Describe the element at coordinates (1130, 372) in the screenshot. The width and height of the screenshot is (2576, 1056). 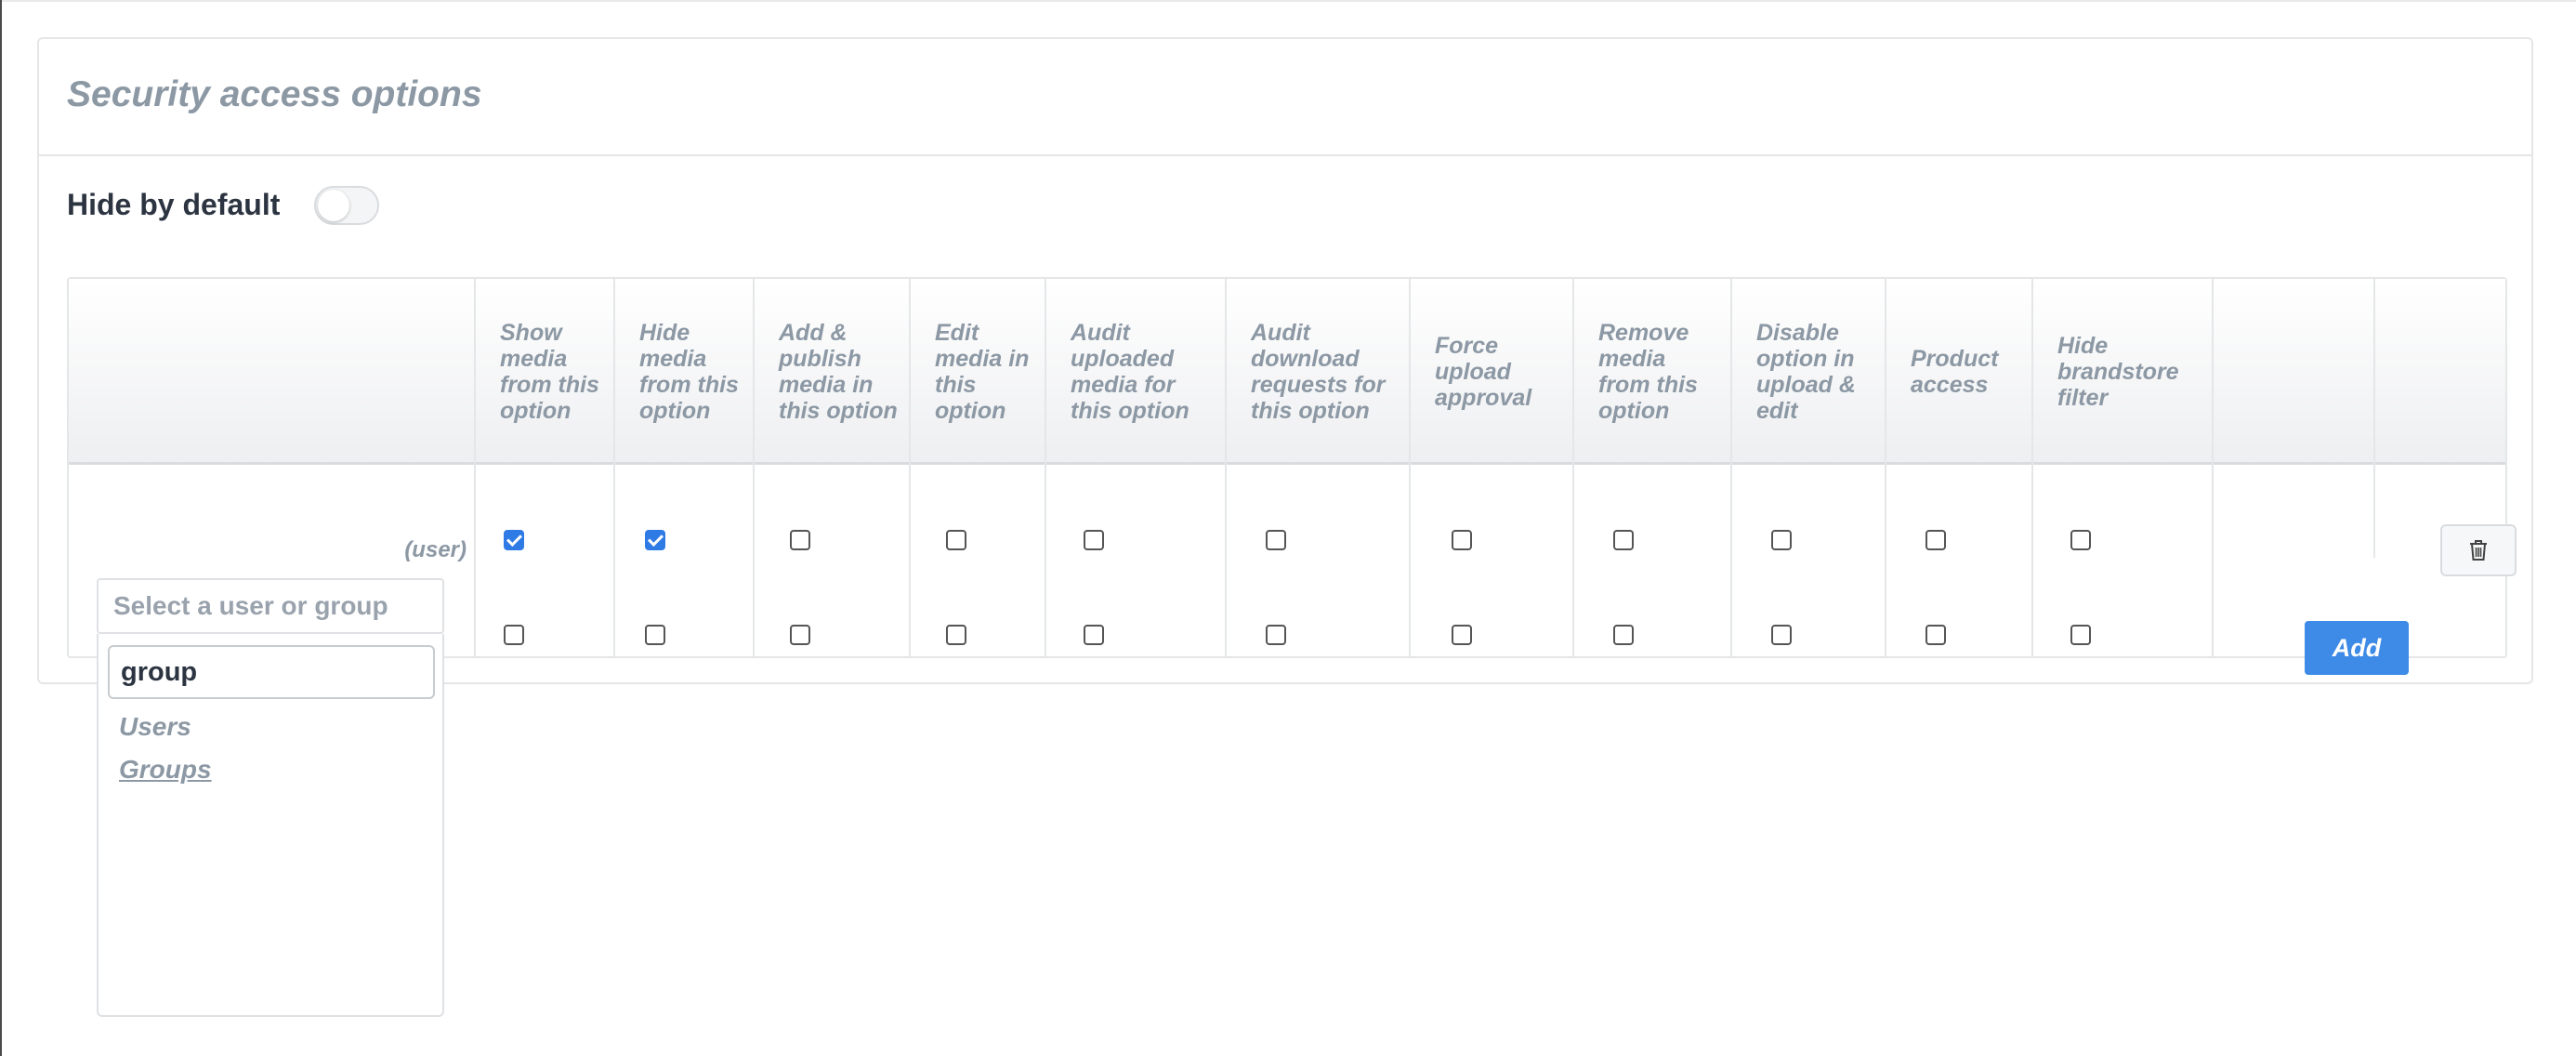
I see `column-header: Audit uploaded media for this option` at that location.